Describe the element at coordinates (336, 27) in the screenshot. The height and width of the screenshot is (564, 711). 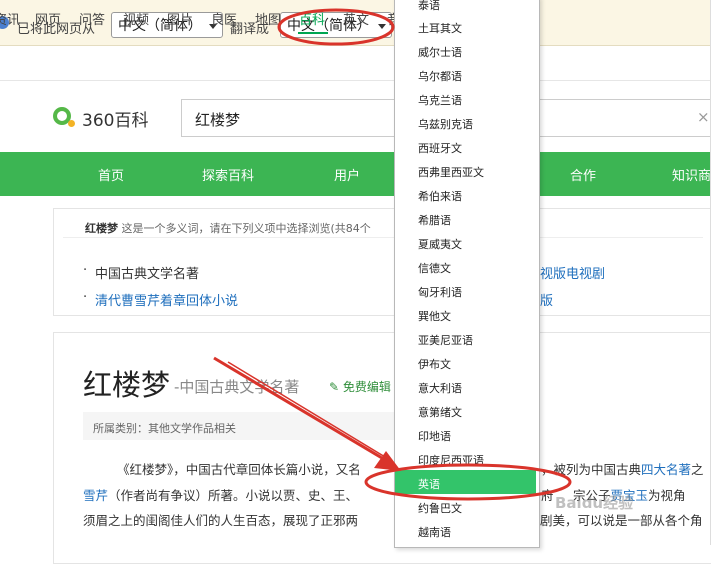
I see `annotation-circle-select` at that location.